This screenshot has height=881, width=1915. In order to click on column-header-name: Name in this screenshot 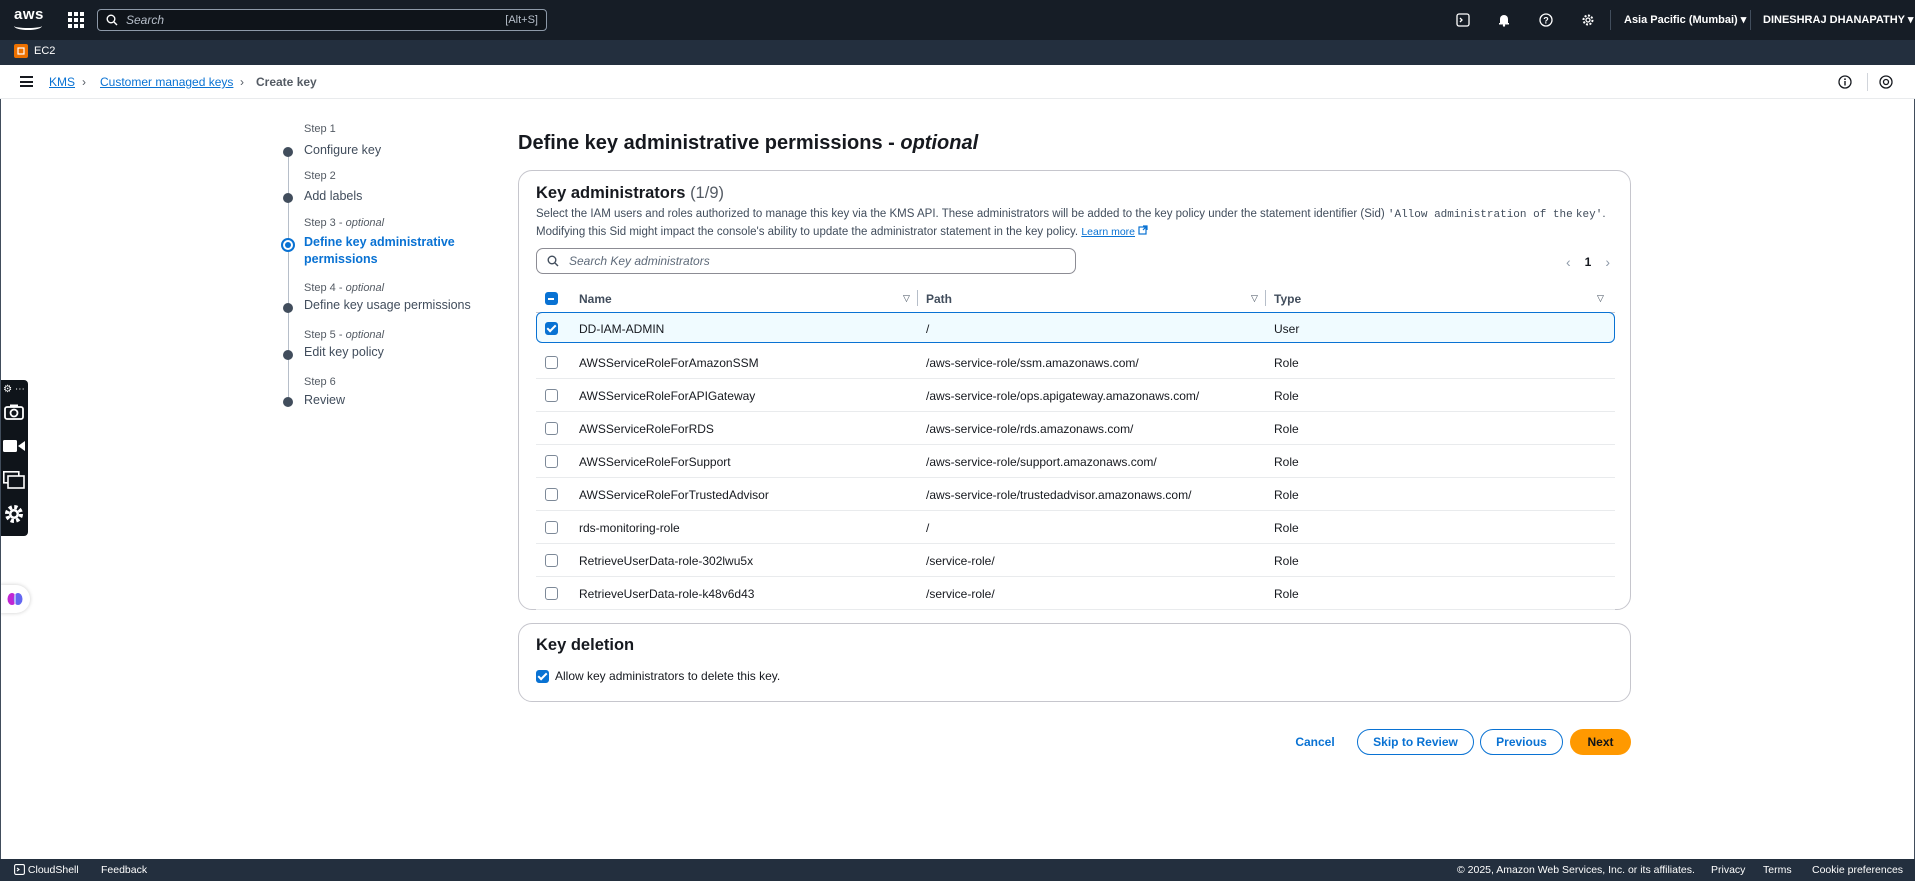, I will do `click(595, 299)`.